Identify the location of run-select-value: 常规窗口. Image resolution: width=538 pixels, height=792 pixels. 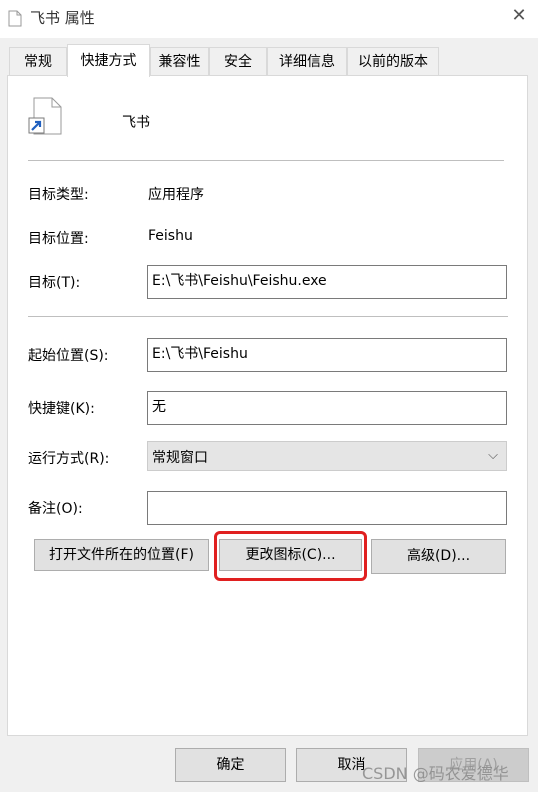
(180, 458).